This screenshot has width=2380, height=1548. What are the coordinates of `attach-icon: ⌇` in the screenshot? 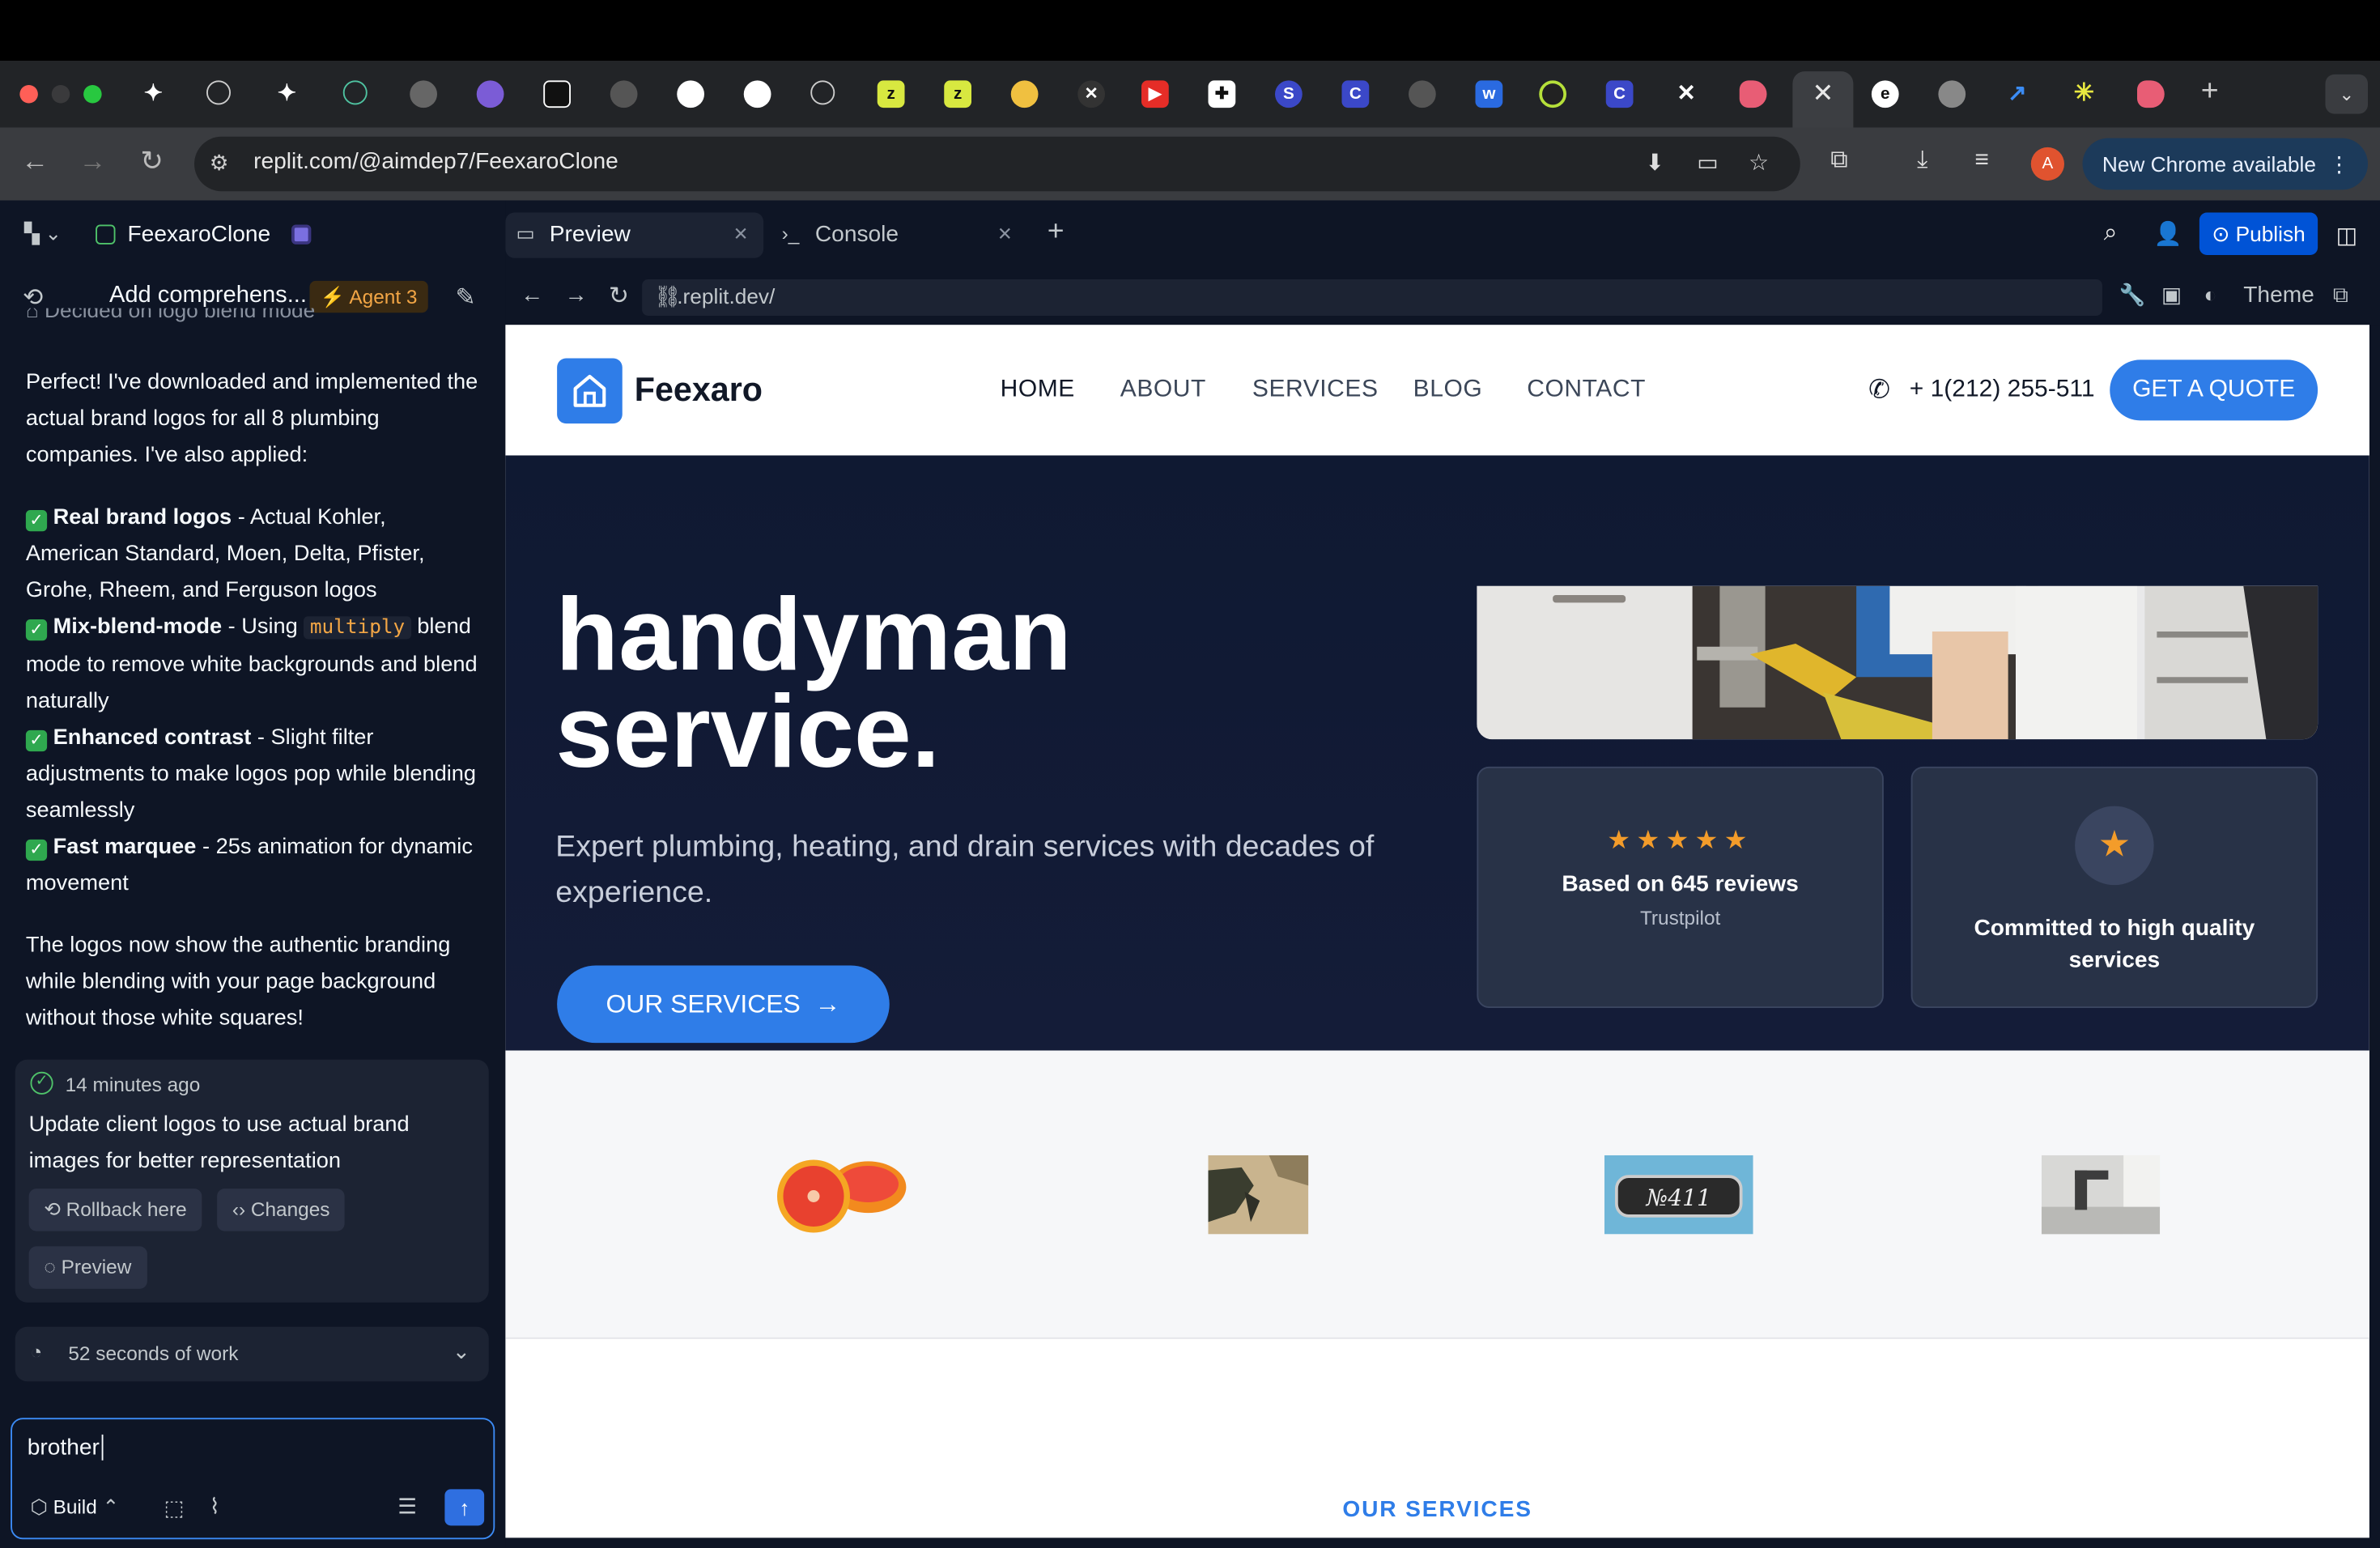 It's located at (215, 1507).